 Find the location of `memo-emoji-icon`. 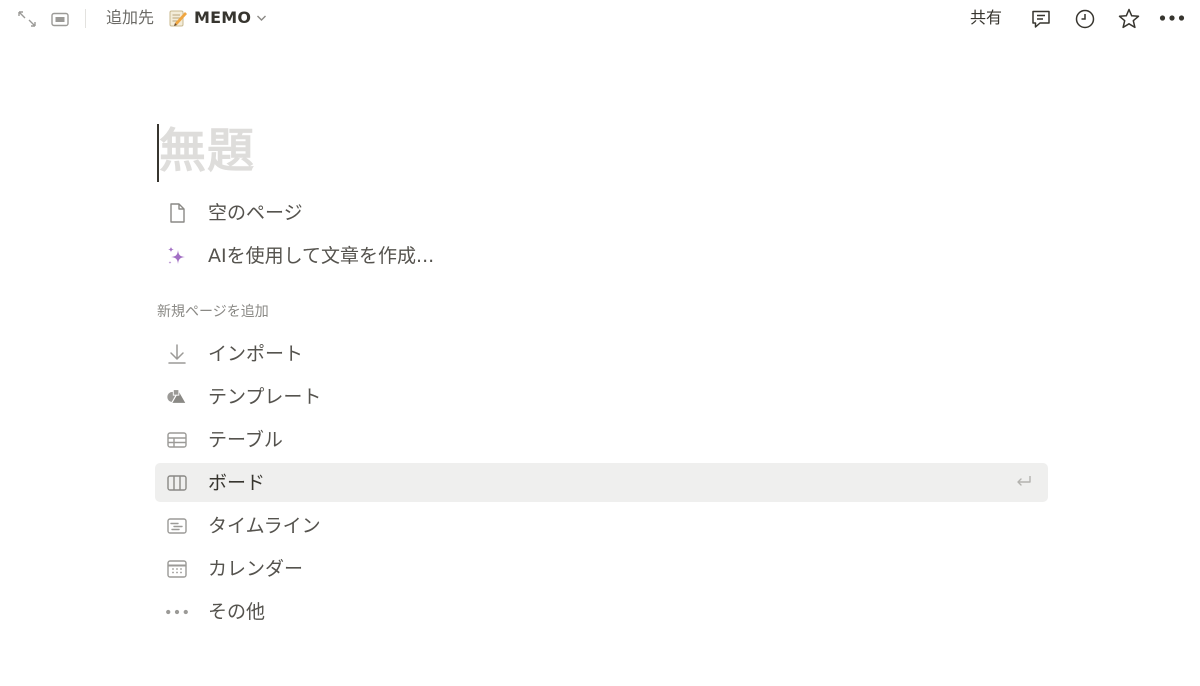

memo-emoji-icon is located at coordinates (178, 18).